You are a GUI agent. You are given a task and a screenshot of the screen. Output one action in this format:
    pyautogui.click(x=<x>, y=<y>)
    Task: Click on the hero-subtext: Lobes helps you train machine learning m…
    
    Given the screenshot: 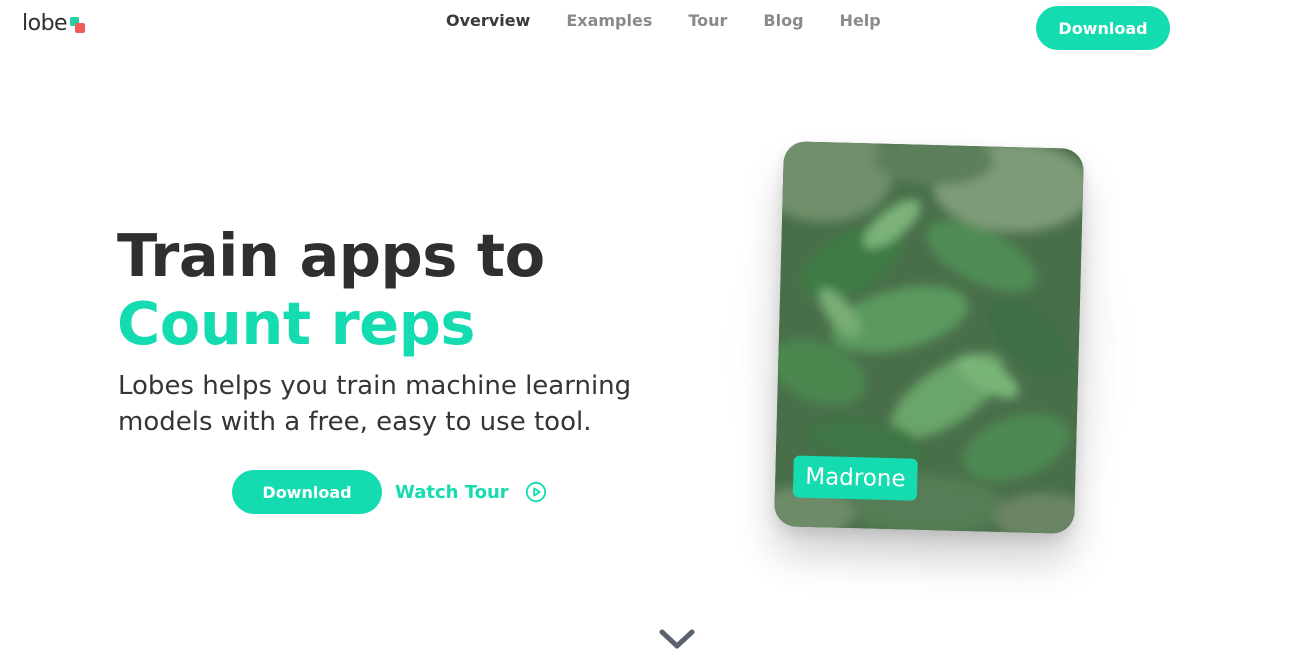 What is the action you would take?
    pyautogui.click(x=375, y=404)
    